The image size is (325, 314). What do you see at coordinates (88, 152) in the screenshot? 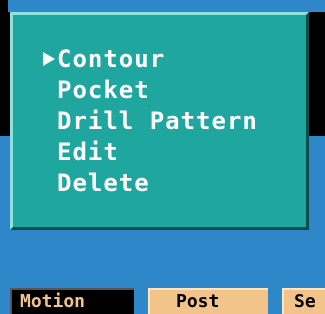
I see `menu-item-label: Edit` at bounding box center [88, 152].